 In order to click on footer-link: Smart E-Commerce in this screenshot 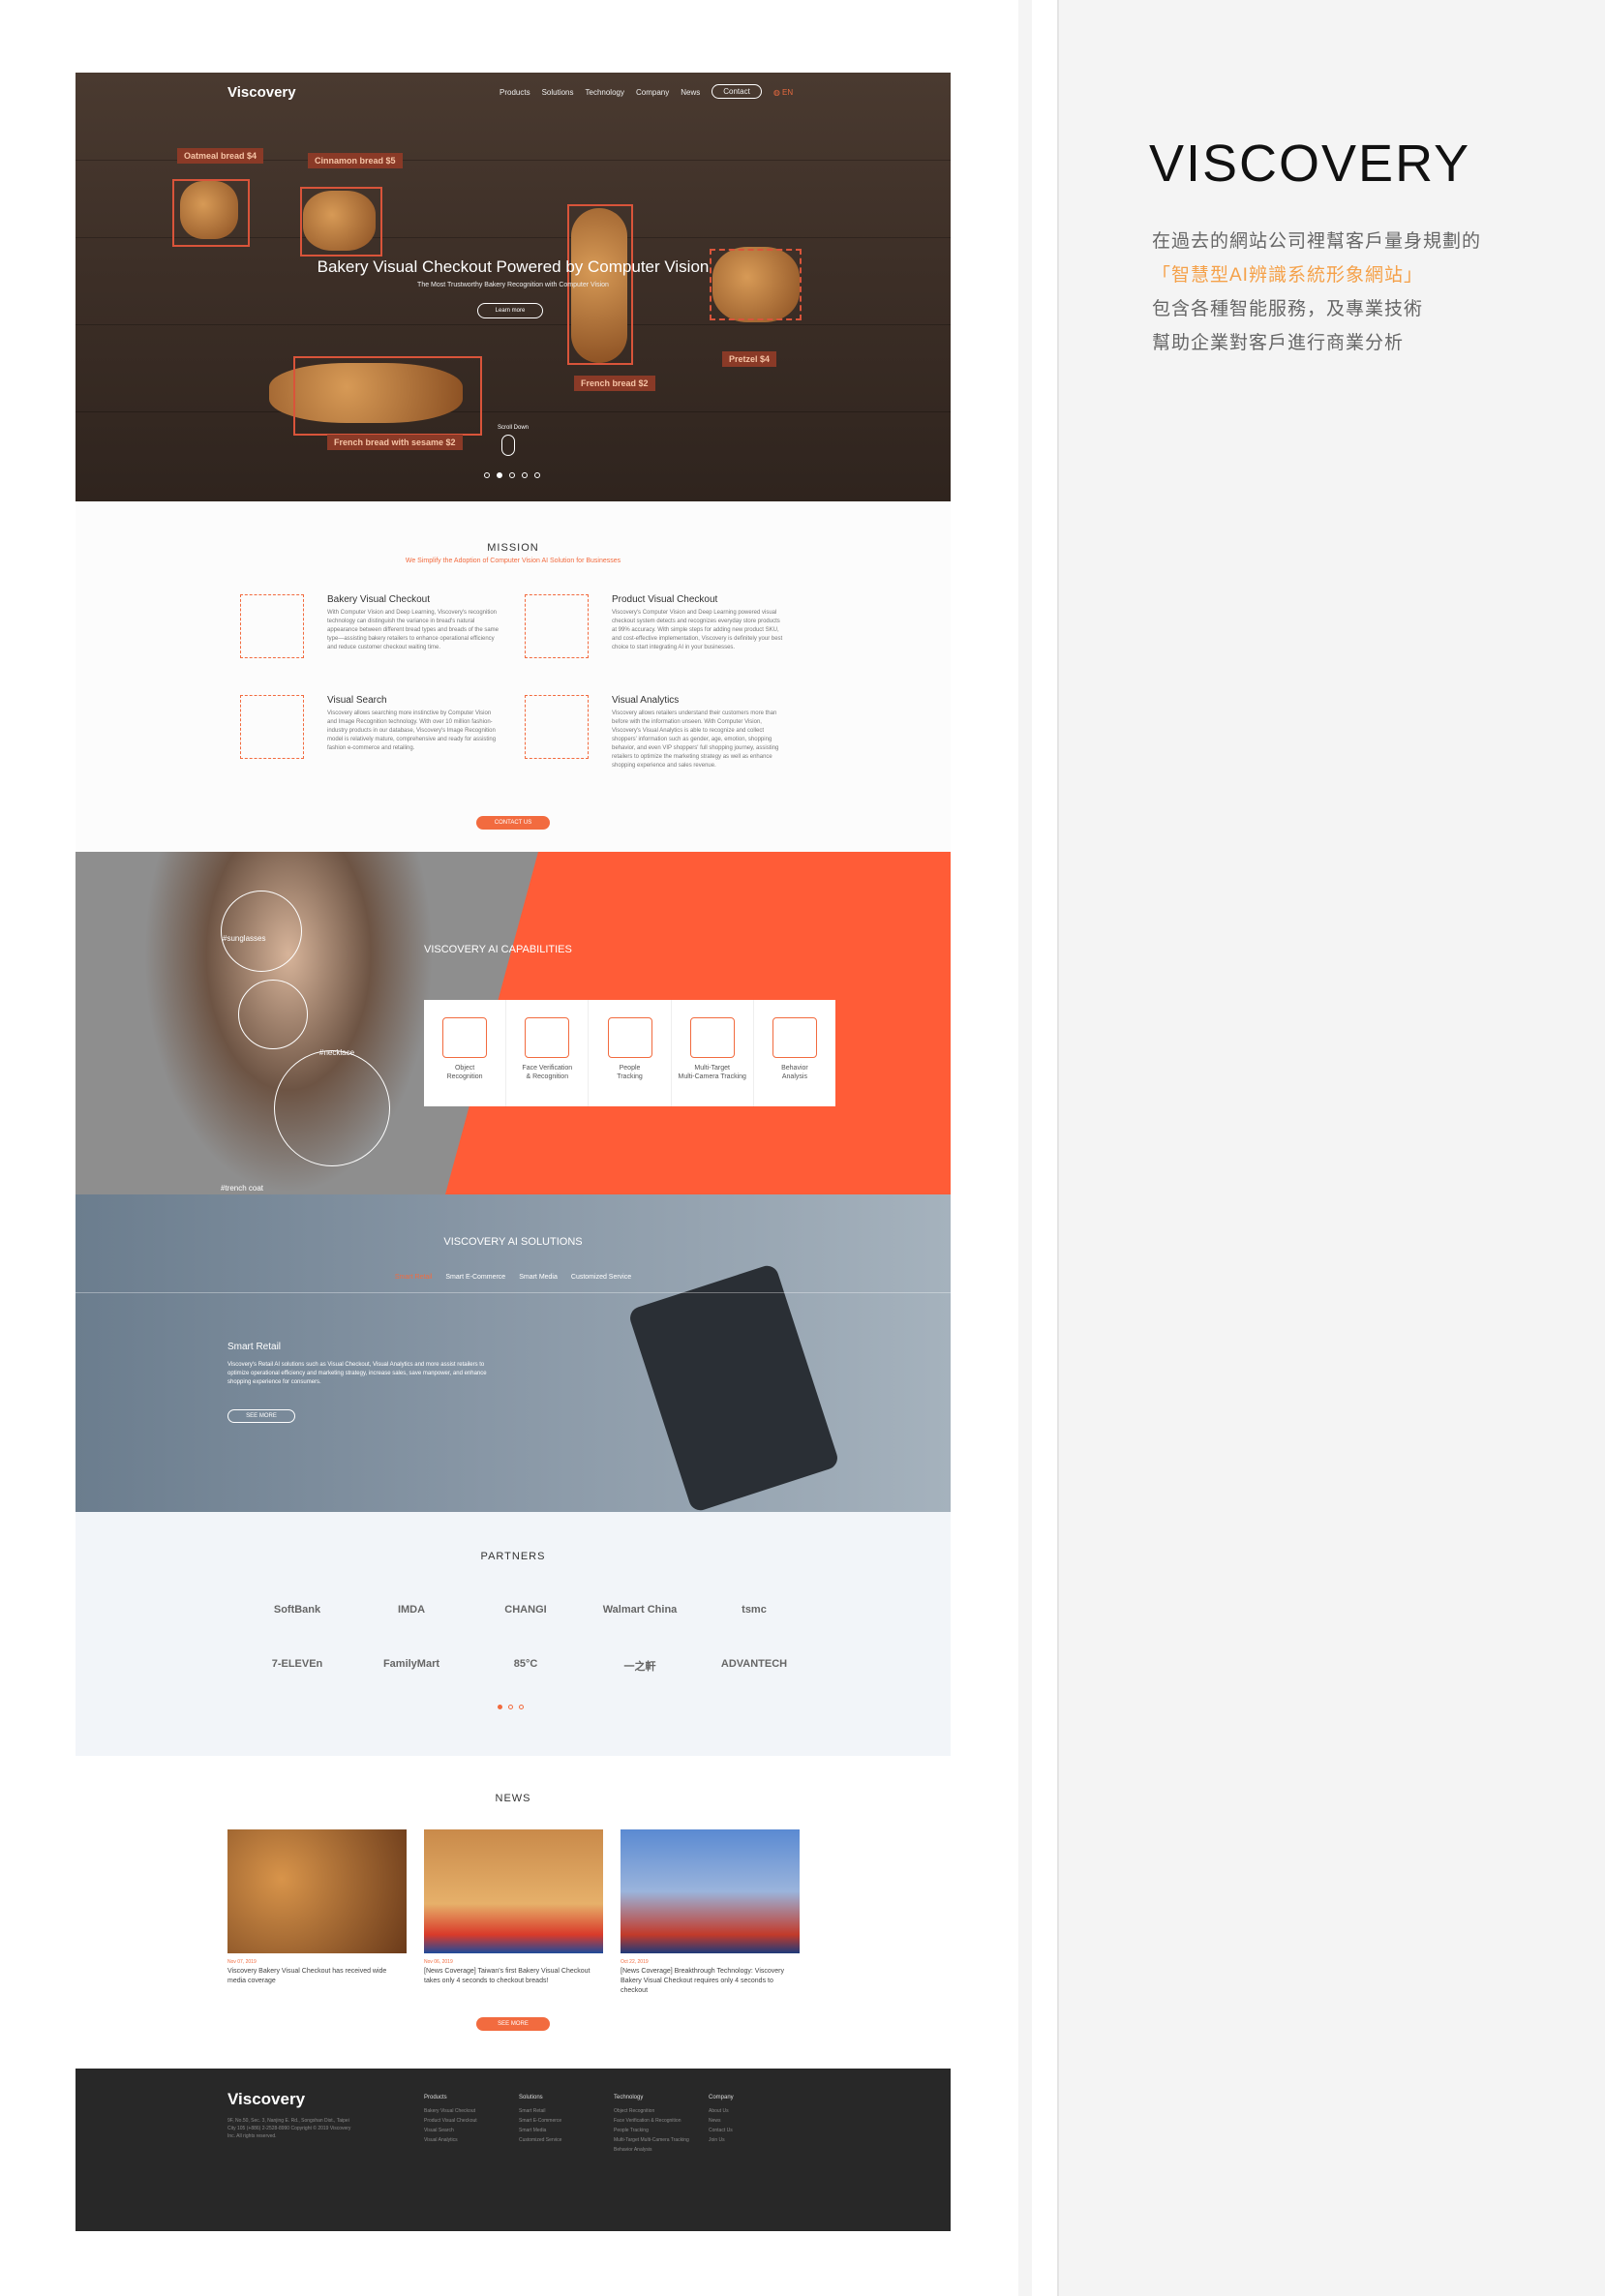, I will do `click(557, 2121)`.